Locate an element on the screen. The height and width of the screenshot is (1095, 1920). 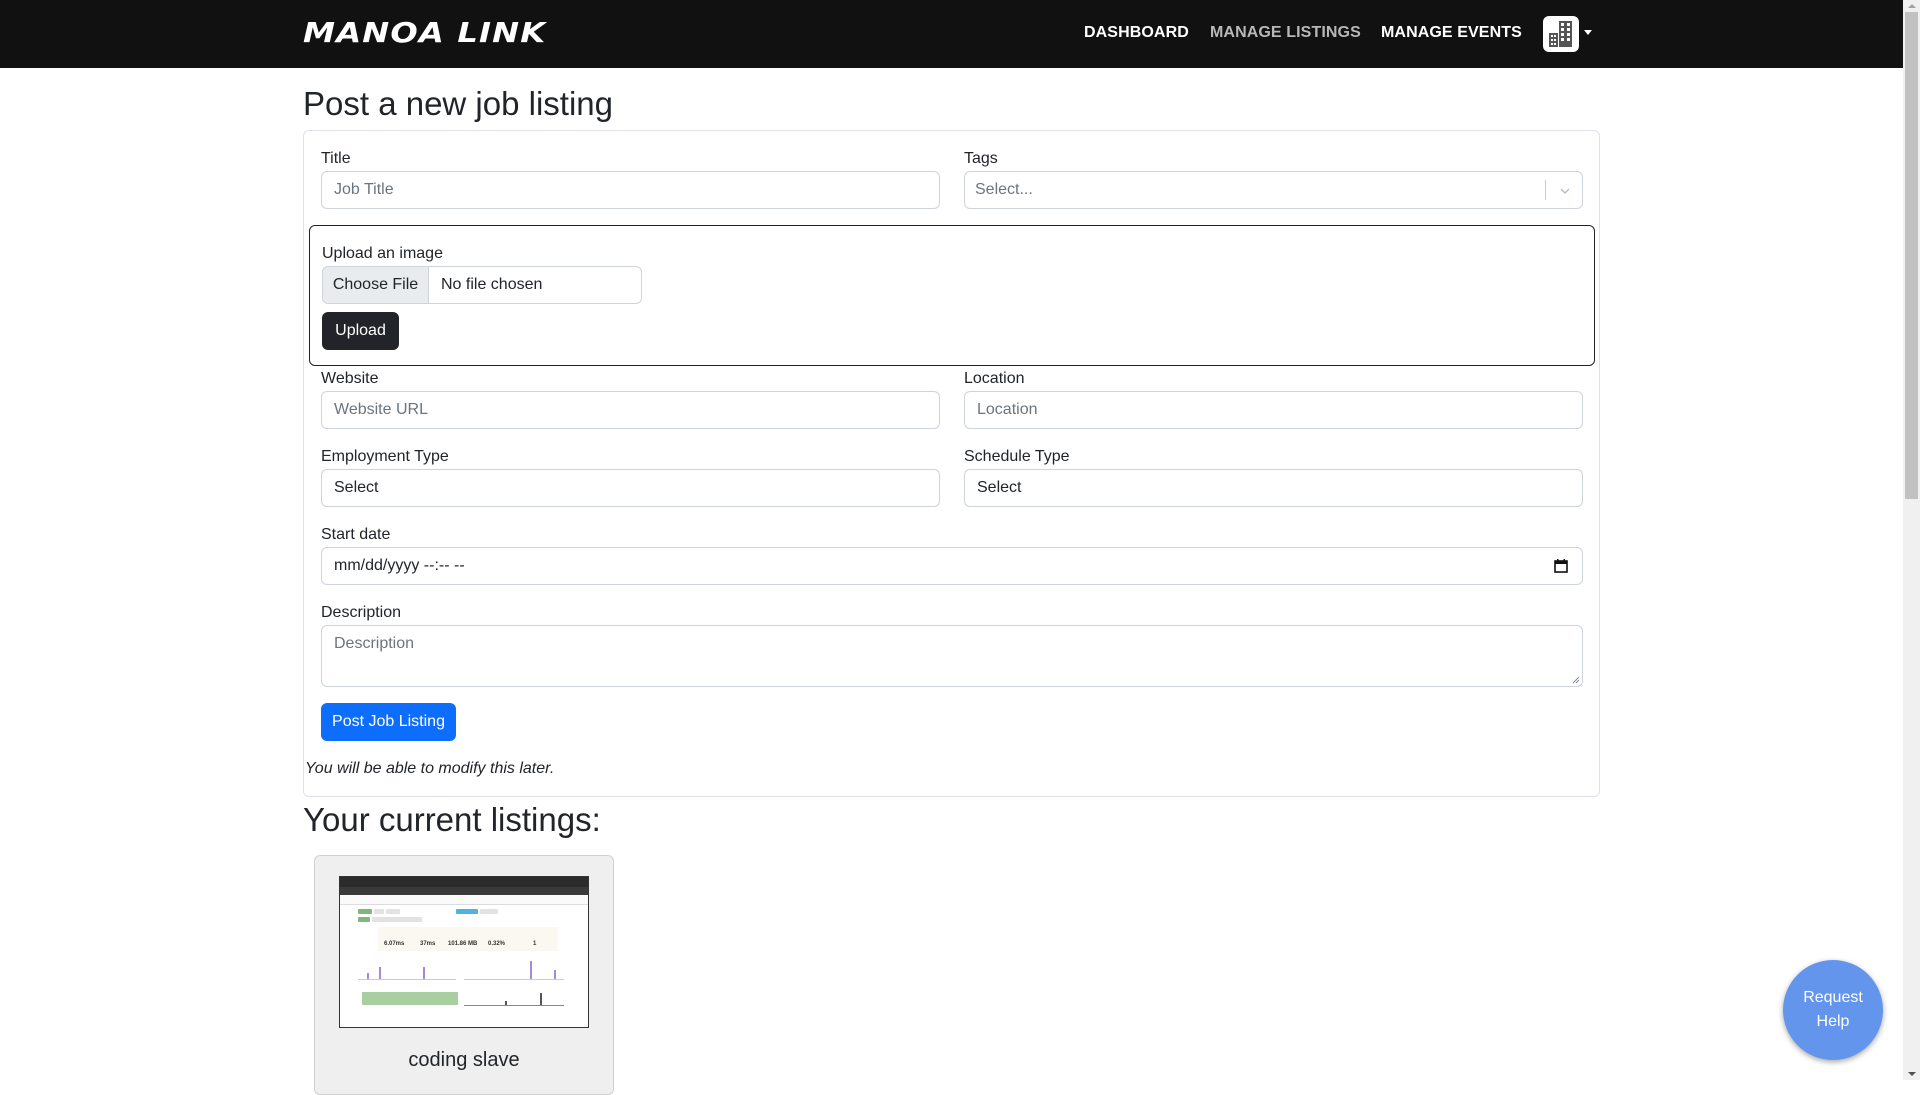
scroll-down-arrow-icon is located at coordinates (1912, 1074).